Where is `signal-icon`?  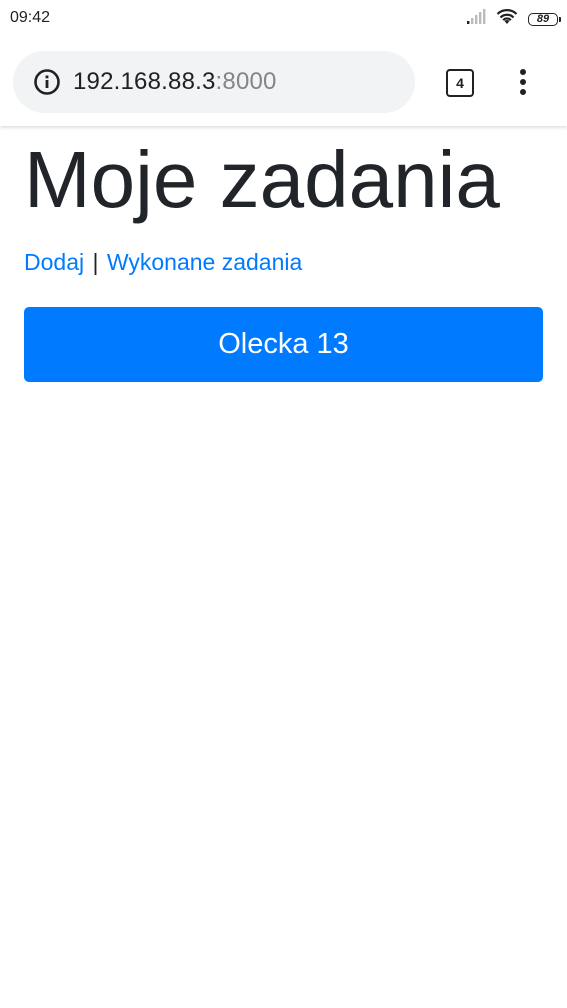
signal-icon is located at coordinates (476, 19).